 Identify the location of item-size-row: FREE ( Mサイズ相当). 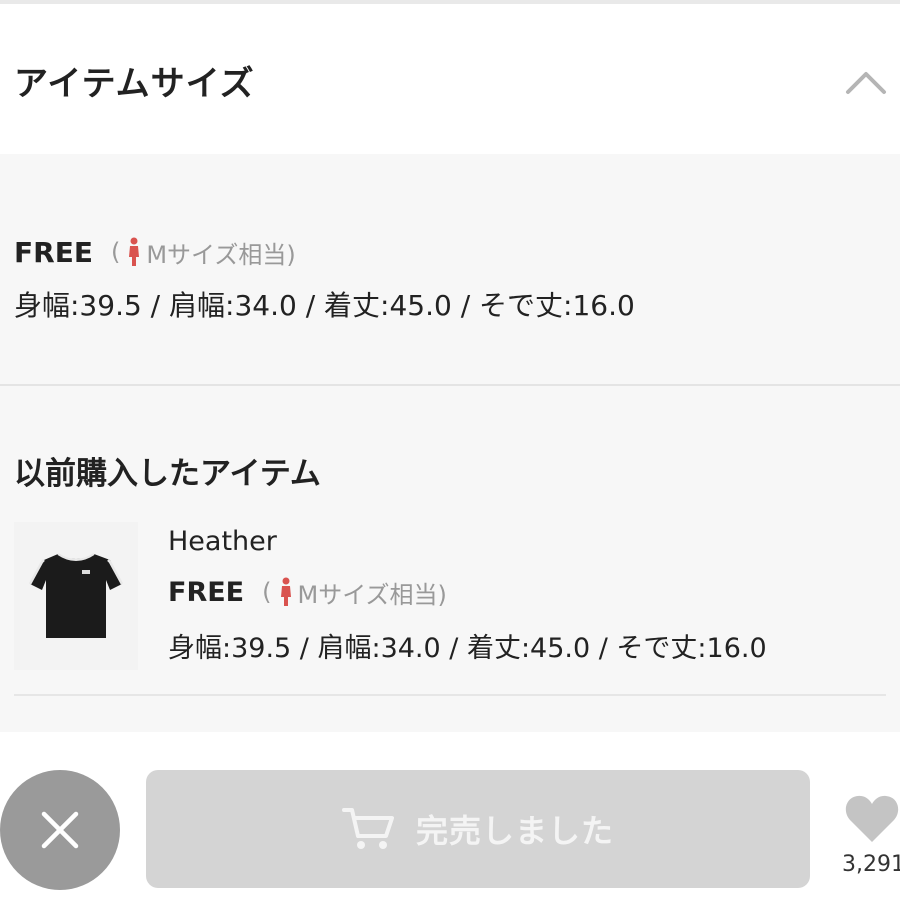
(307, 592).